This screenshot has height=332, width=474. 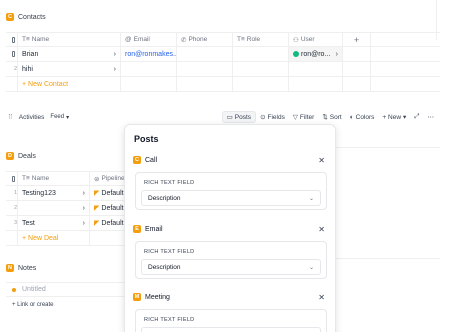 What do you see at coordinates (295, 117) in the screenshot?
I see `filter-icon: ▽` at bounding box center [295, 117].